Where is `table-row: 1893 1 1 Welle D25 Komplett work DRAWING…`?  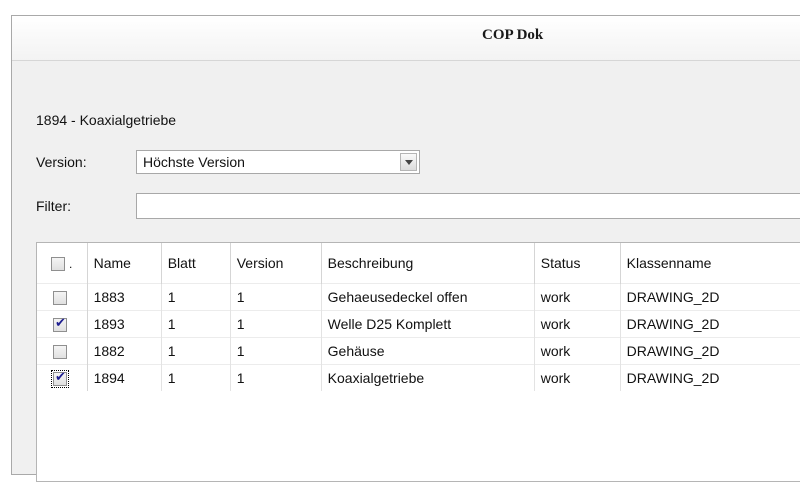
table-row: 1893 1 1 Welle D25 Komplett work DRAWING… is located at coordinates (418, 324).